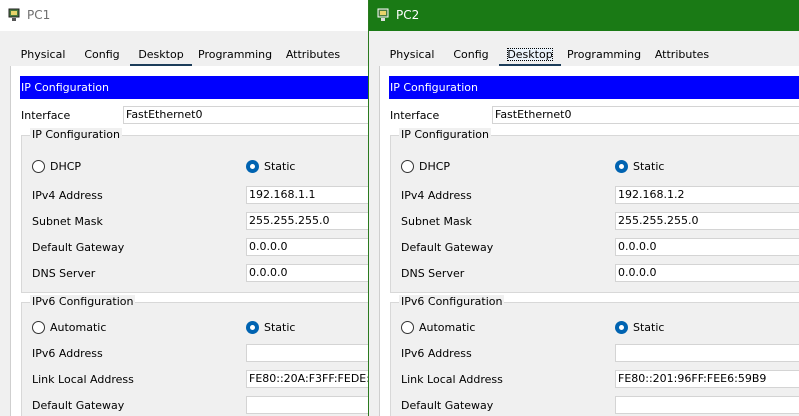 Image resolution: width=799 pixels, height=416 pixels. I want to click on window-title: PC1, so click(39, 15).